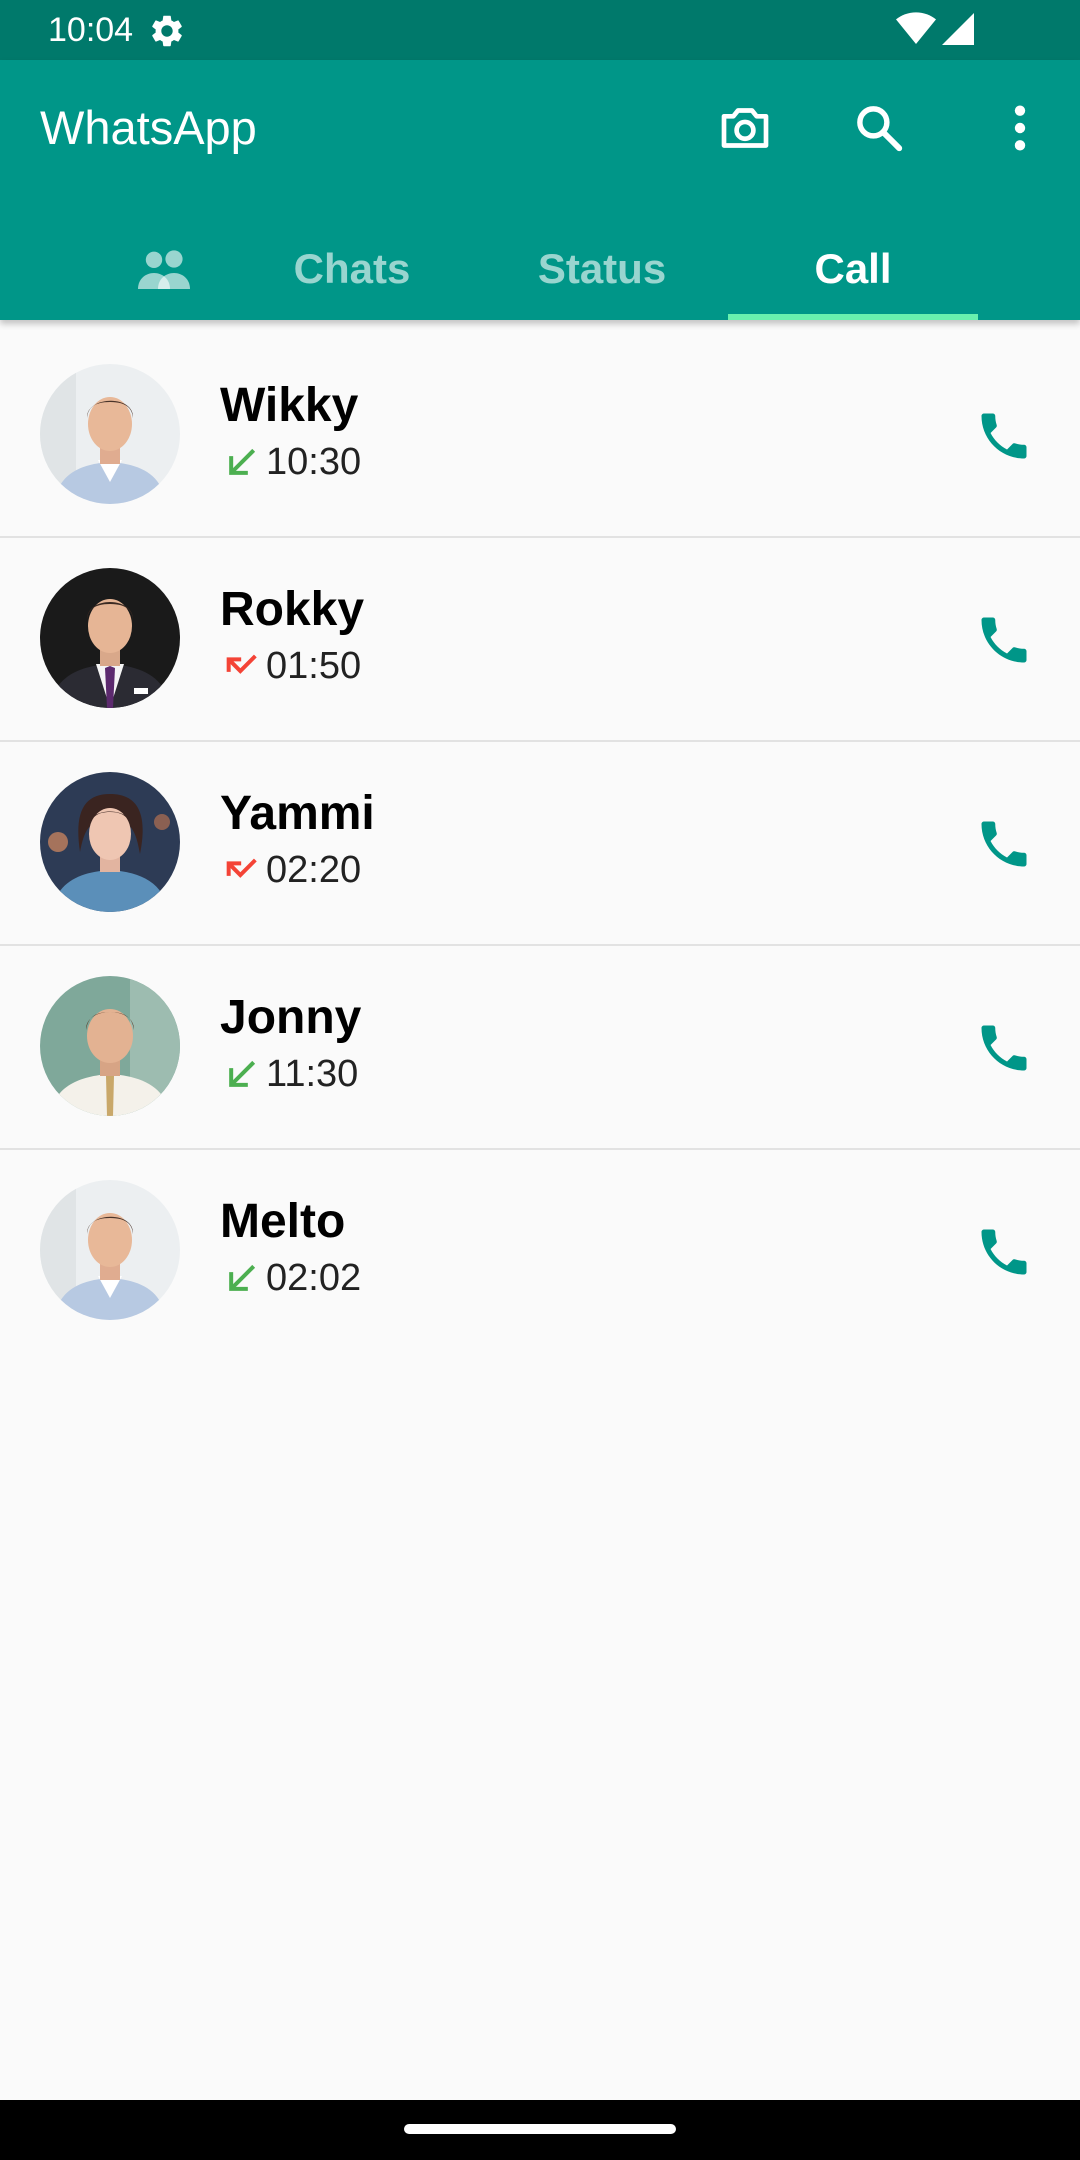 The width and height of the screenshot is (1080, 2160). I want to click on search-button, so click(879, 128).